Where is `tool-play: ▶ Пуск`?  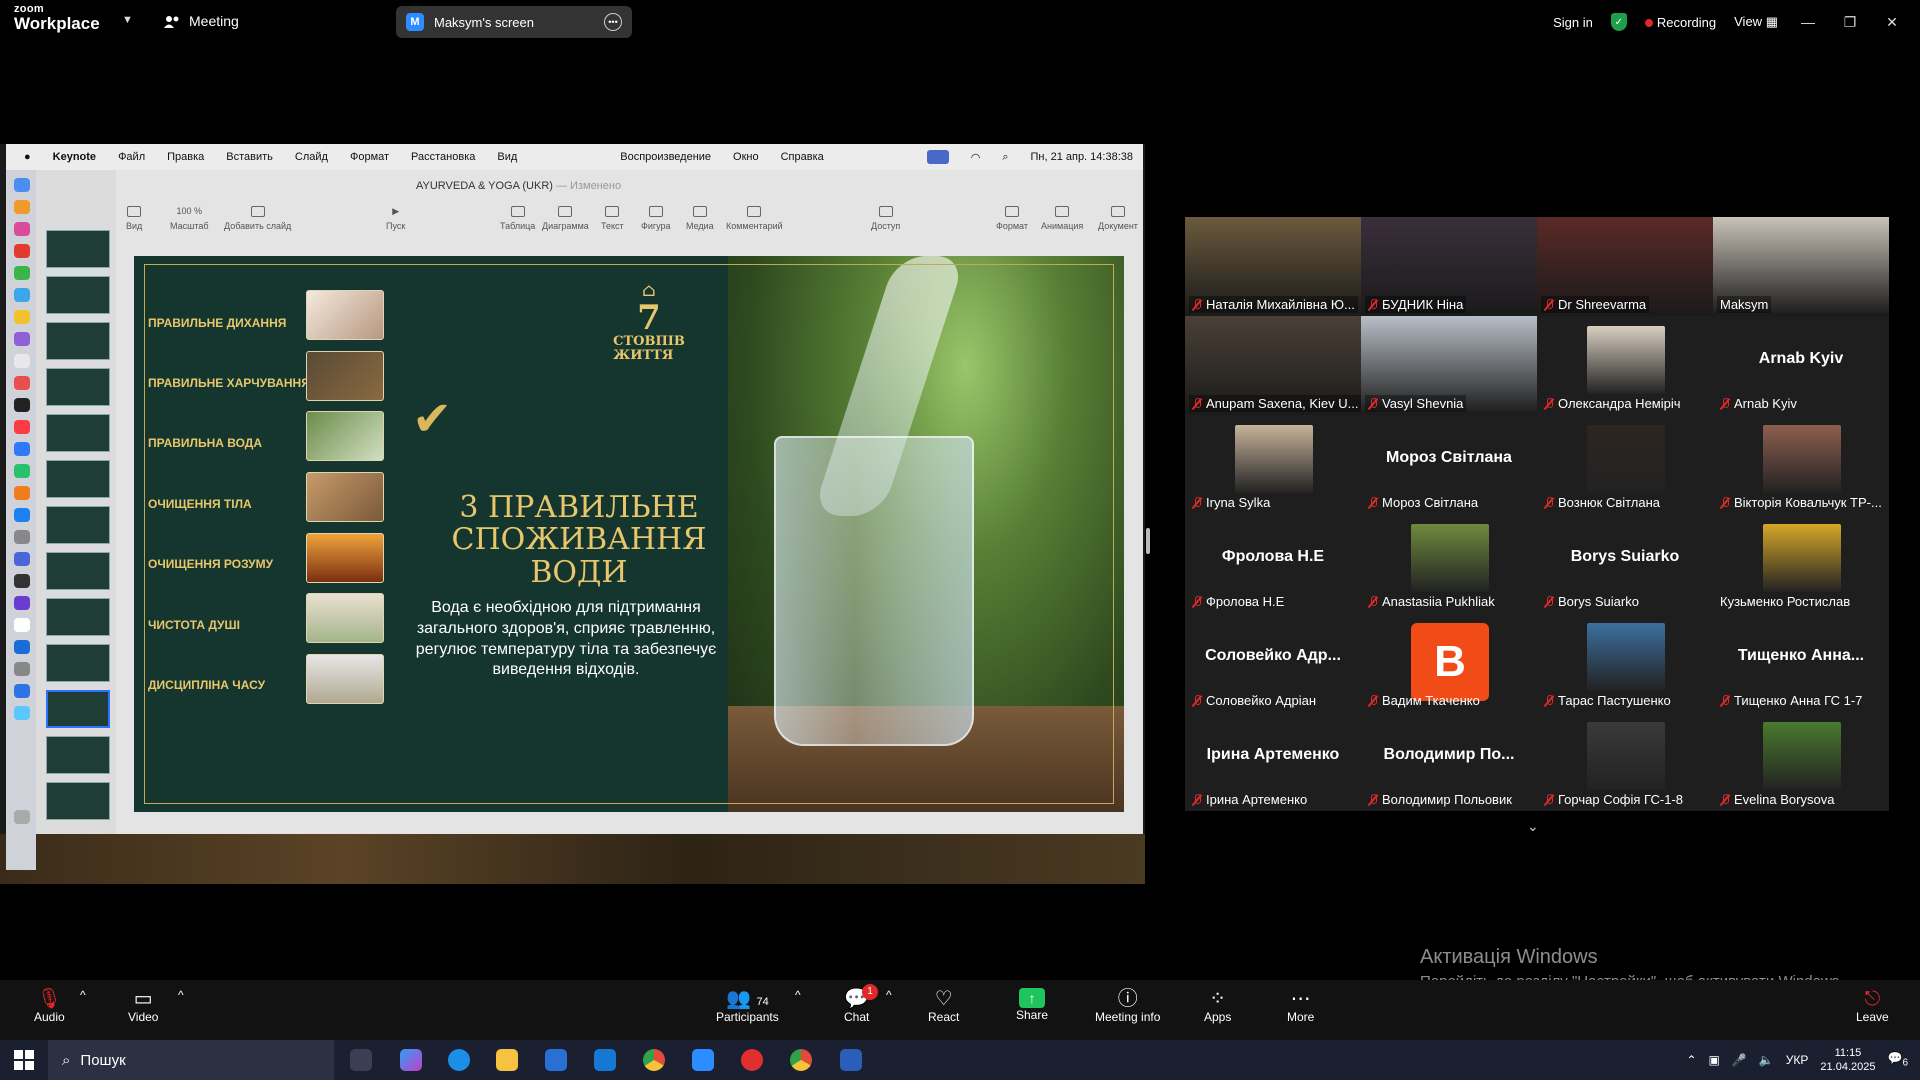
tool-play: ▶ Пуск is located at coordinates (395, 218).